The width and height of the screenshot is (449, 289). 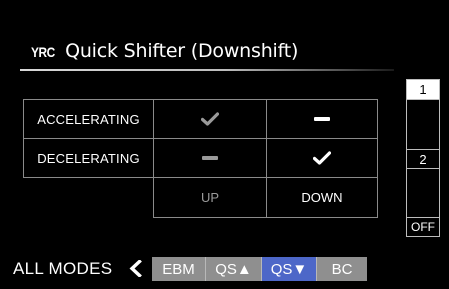 What do you see at coordinates (88, 158) in the screenshot?
I see `row-label-decelerating: DECELERATING` at bounding box center [88, 158].